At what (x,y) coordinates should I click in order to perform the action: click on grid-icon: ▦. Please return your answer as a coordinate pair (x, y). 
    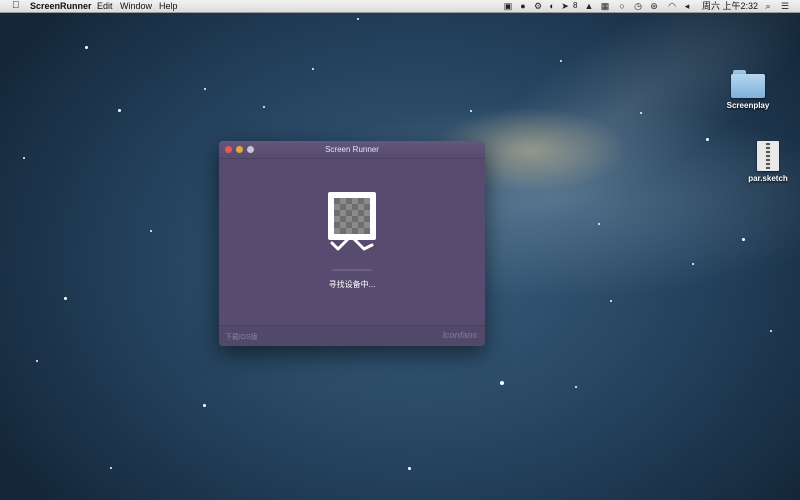
    Looking at the image, I should click on (605, 6).